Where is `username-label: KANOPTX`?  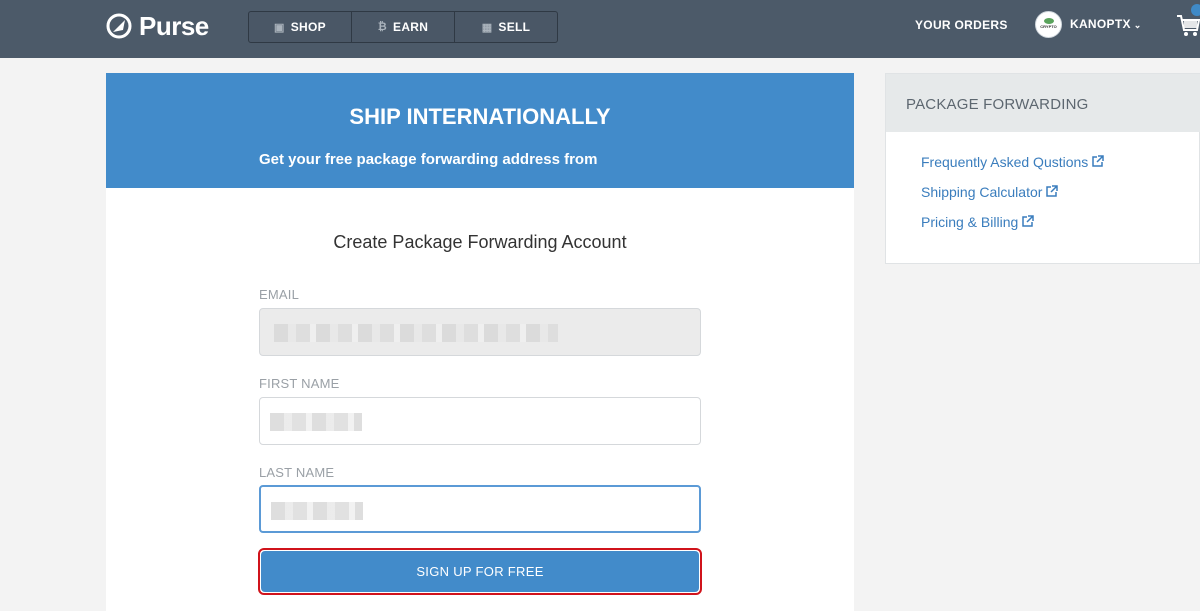 username-label: KANOPTX is located at coordinates (1100, 24).